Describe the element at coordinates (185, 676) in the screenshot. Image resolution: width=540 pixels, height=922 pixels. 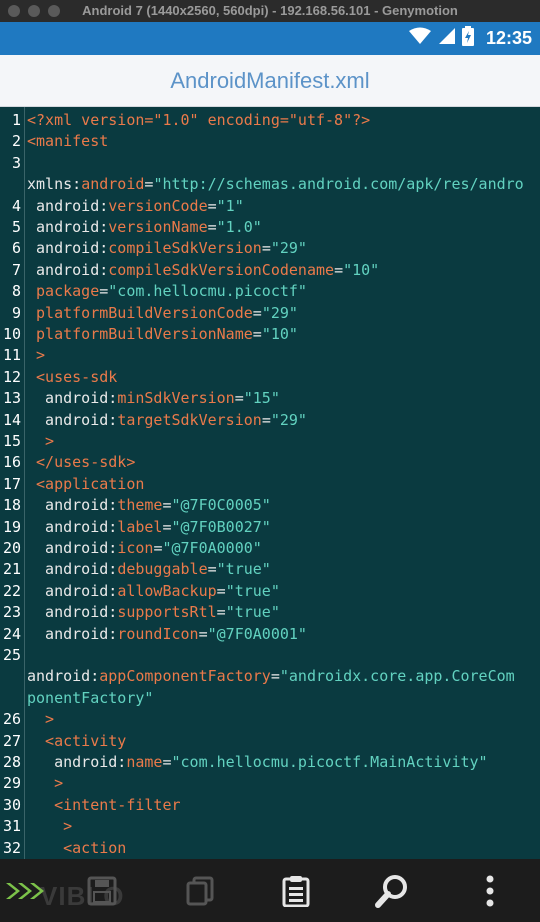
I see `code-token: appComponentFactory` at that location.